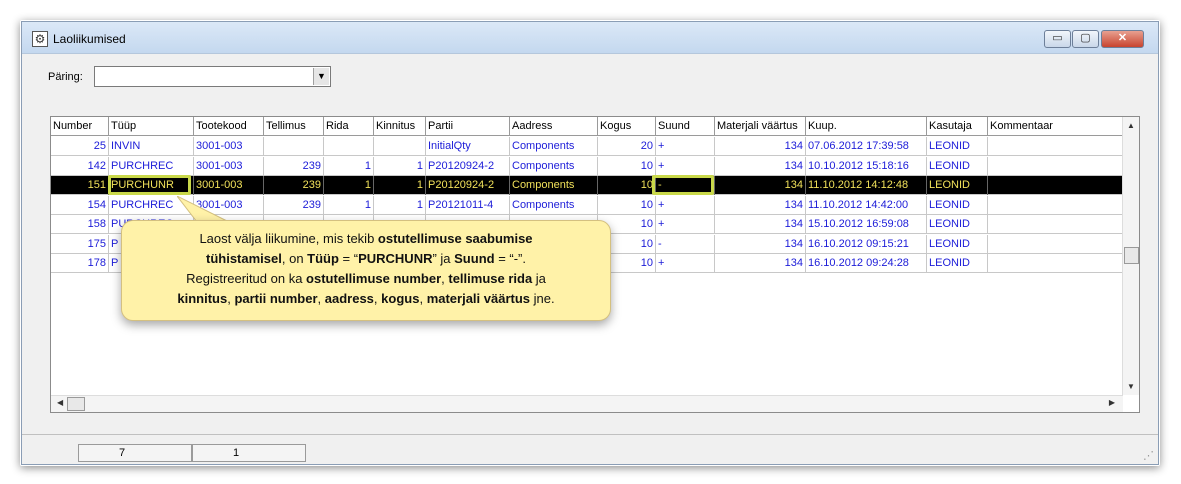 This screenshot has width=1181, height=484. Describe the element at coordinates (957, 126) in the screenshot. I see `col-user-header: Kasutaja` at that location.